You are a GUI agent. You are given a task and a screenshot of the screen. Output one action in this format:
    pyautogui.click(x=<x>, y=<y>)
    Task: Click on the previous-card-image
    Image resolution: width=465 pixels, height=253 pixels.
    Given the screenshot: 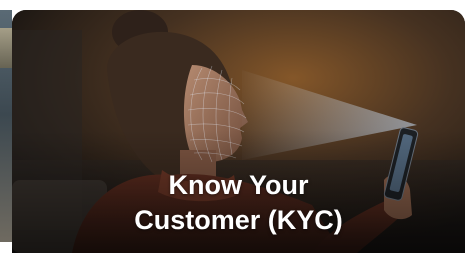 What is the action you would take?
    pyautogui.click(x=6, y=48)
    